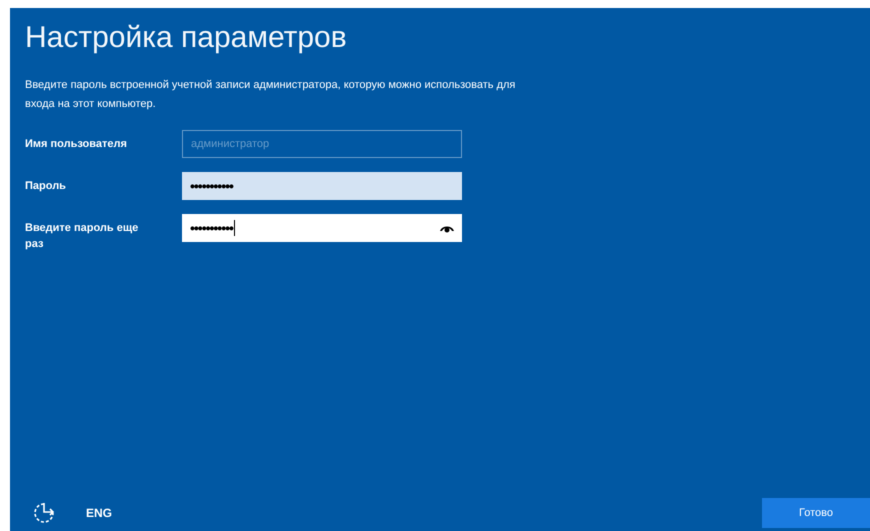  What do you see at coordinates (44, 513) in the screenshot?
I see `accessibility-icon` at bounding box center [44, 513].